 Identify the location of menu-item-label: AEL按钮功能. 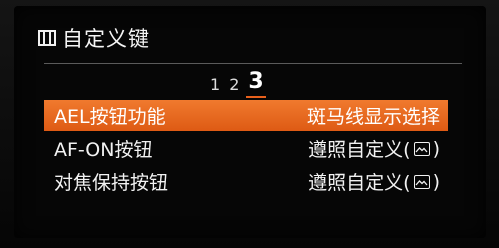
(110, 117).